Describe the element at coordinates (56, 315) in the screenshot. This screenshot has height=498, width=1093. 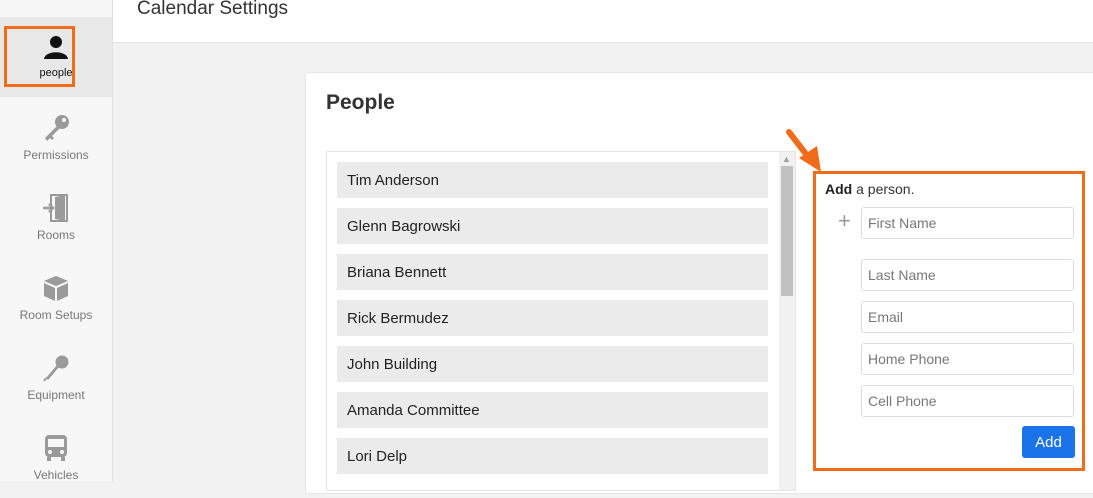
I see `sidebar-item-label: Room Setups` at that location.